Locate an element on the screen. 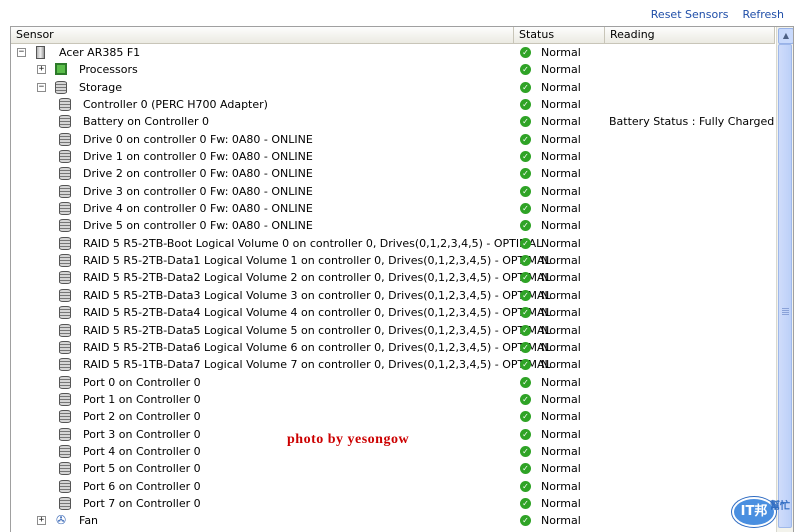 The image size is (800, 532). tree-row-storage-item: Port 0 on Controller 0 ✓ Normal is located at coordinates (393, 382).